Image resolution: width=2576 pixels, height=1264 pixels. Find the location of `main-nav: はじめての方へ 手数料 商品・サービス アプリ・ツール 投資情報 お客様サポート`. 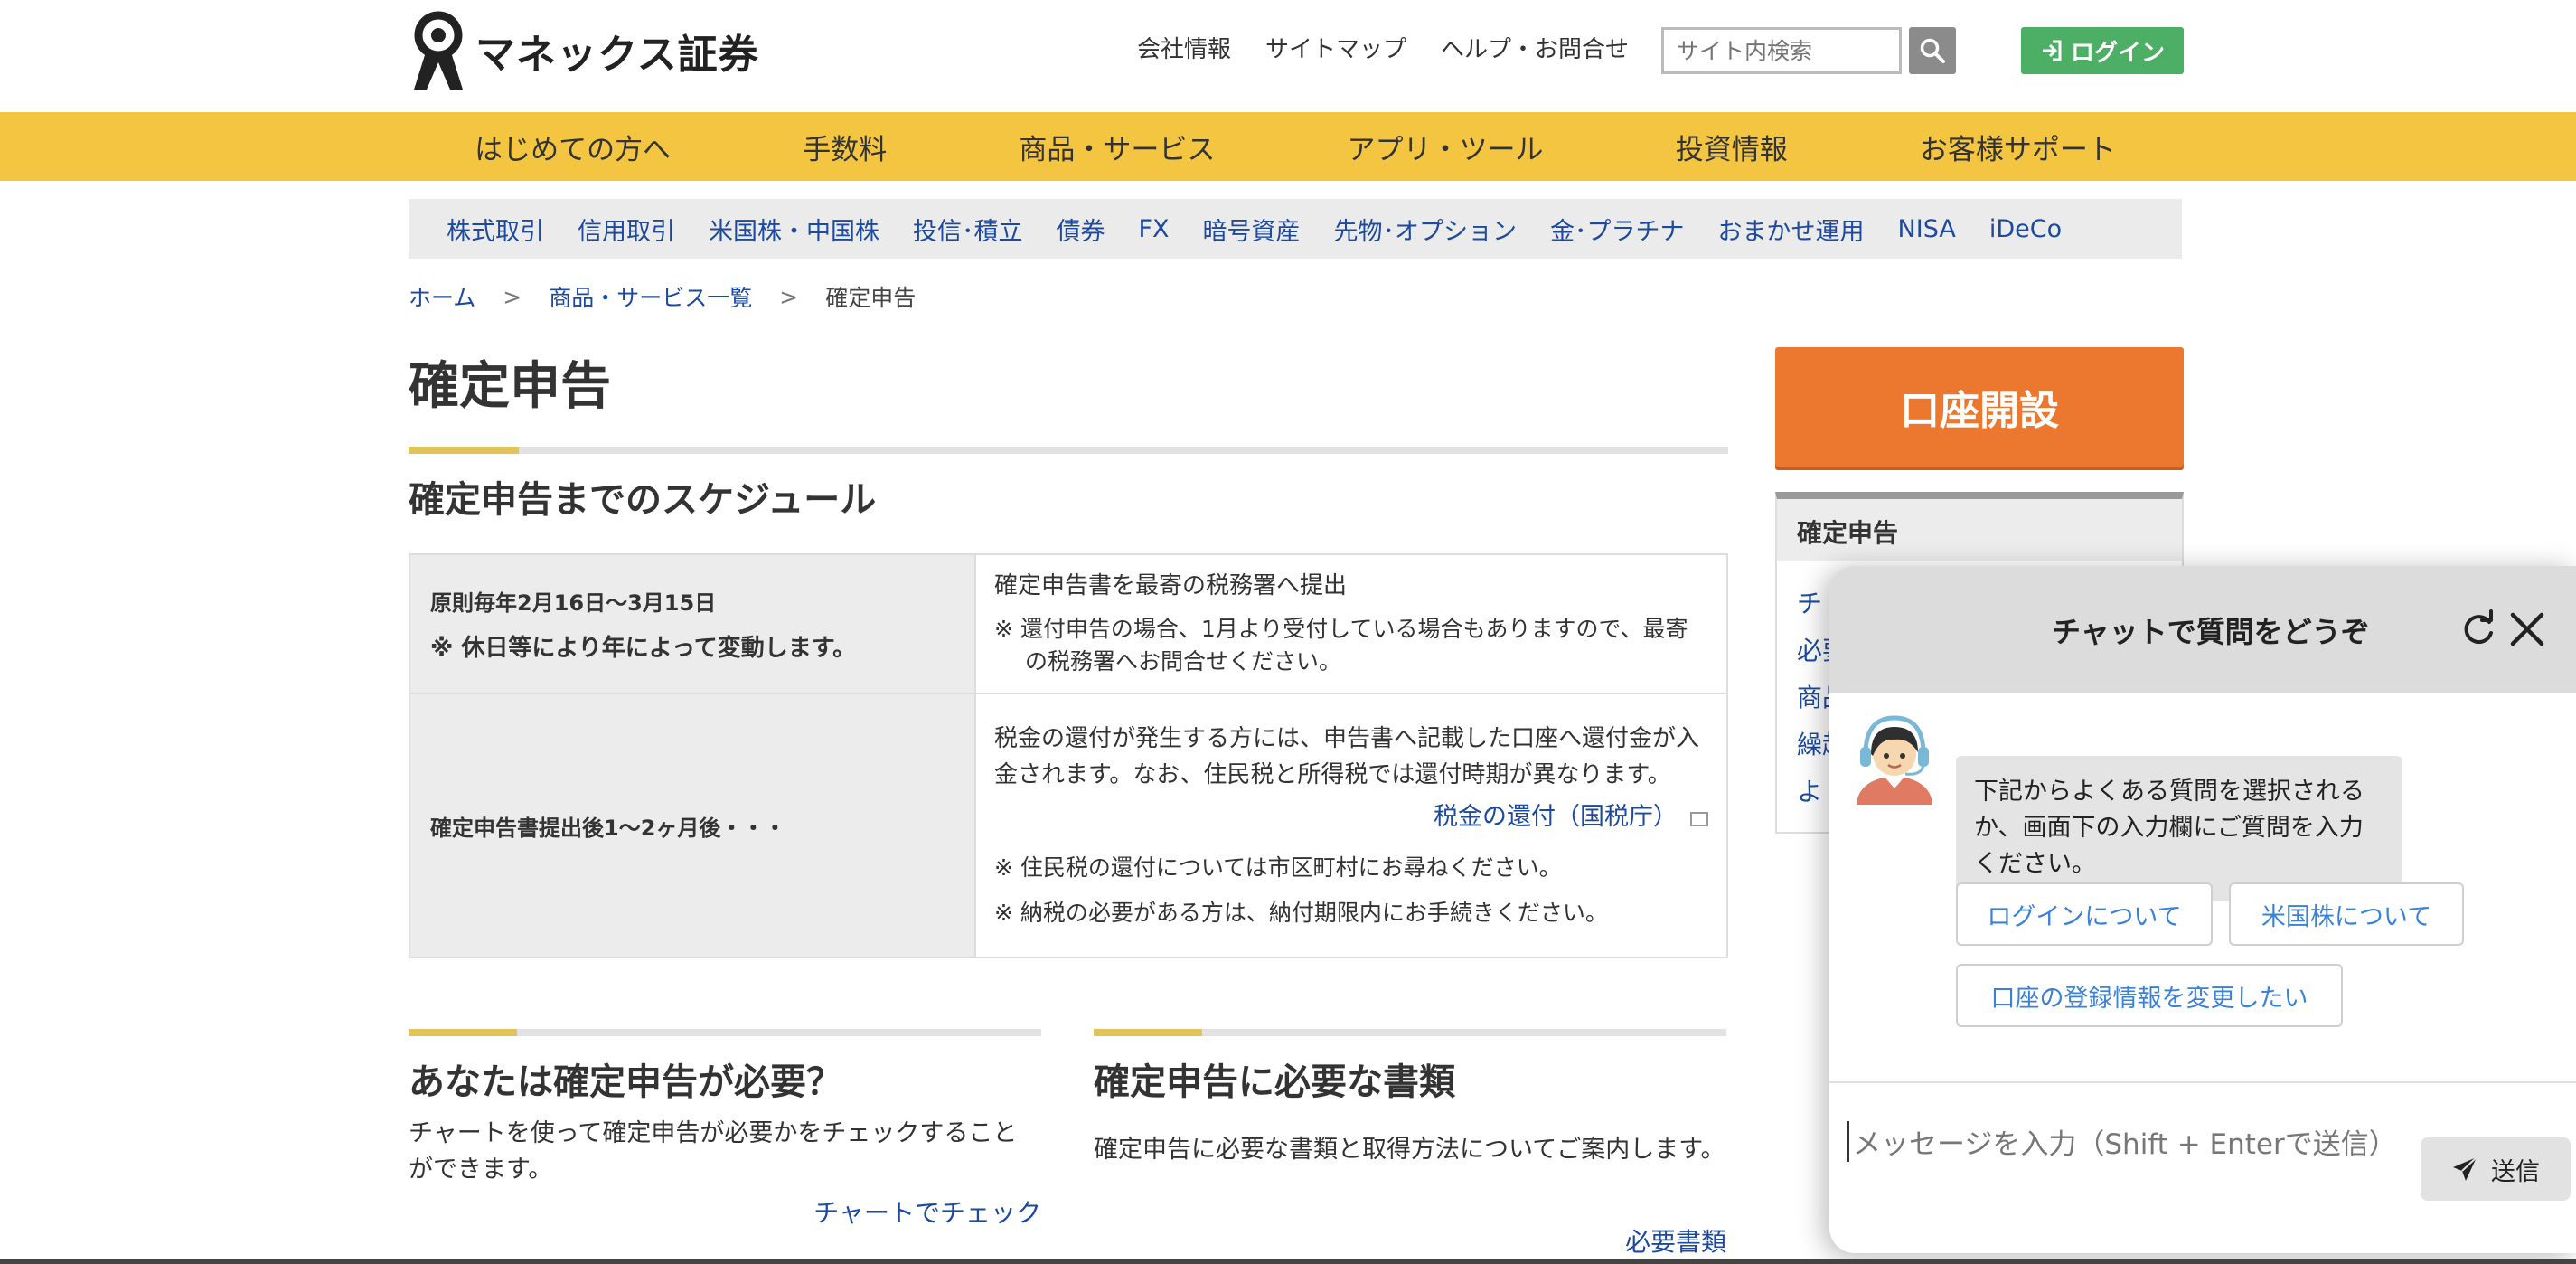

main-nav: はじめての方へ 手数料 商品・サービス アプリ・ツール 投資情報 お客様サポート is located at coordinates (1288, 146).